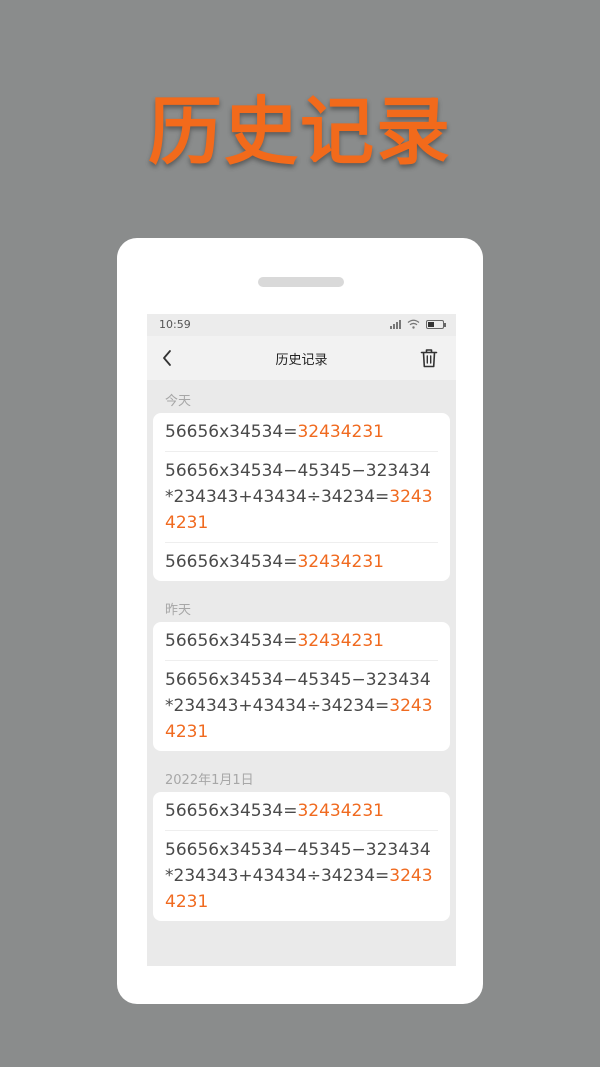 This screenshot has height=1067, width=600. I want to click on status-time: 10:59, so click(175, 324).